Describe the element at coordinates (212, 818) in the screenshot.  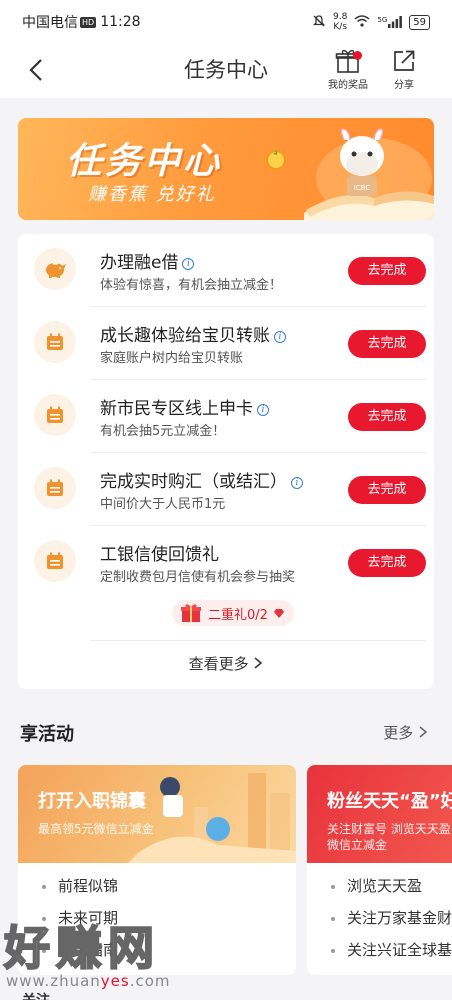
I see `city-illustration` at that location.